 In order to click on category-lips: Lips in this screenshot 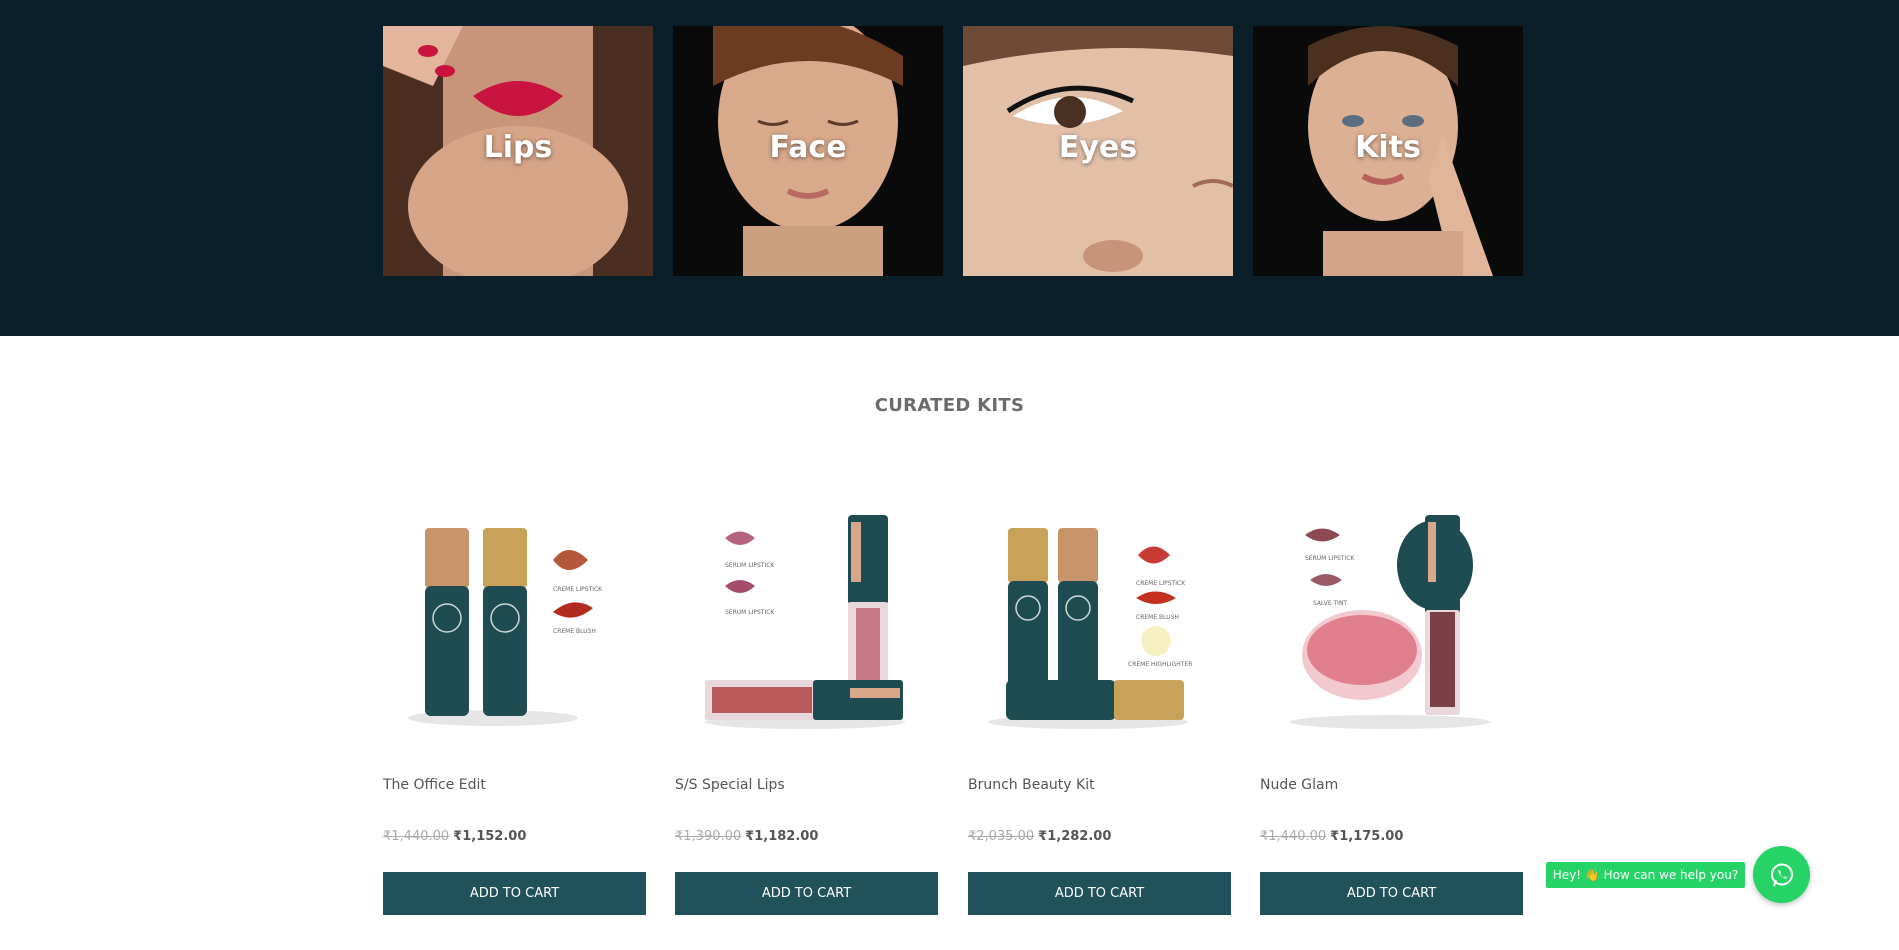, I will do `click(518, 151)`.